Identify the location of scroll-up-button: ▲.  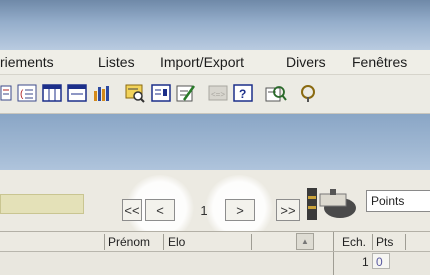
(305, 241).